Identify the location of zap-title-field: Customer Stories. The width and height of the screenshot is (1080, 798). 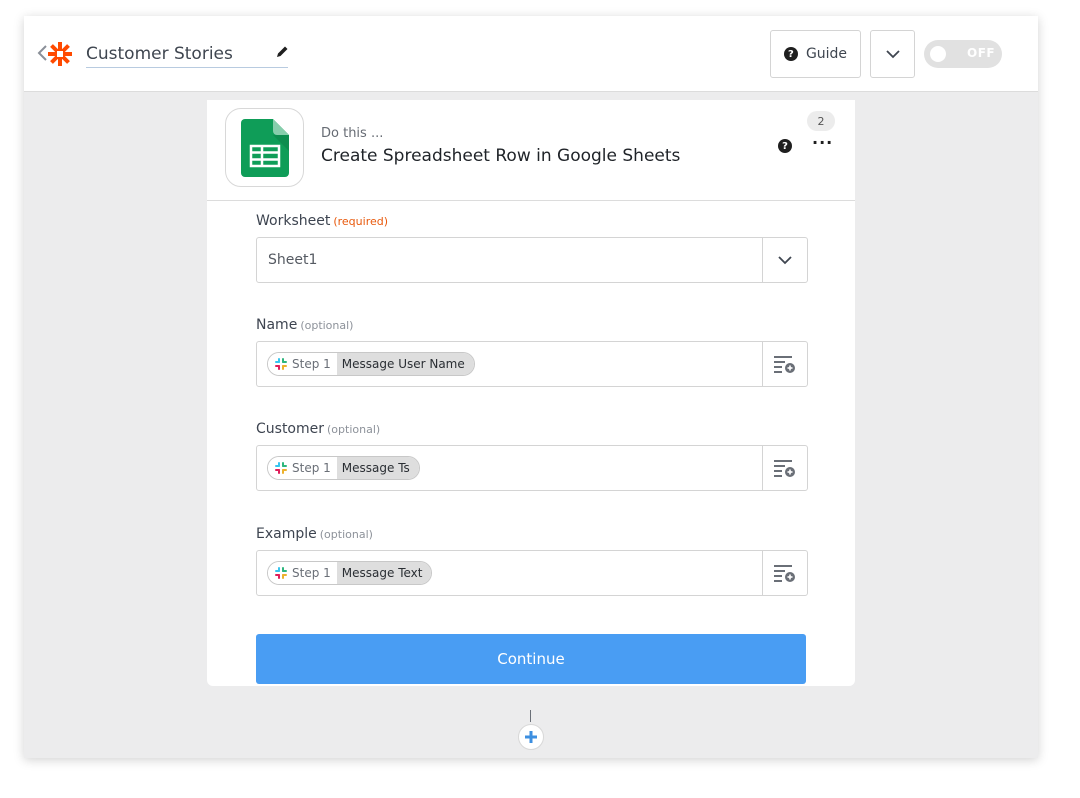
(187, 55).